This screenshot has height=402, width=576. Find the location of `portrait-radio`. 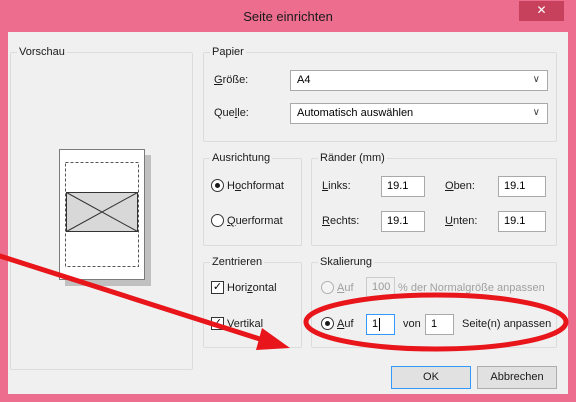

portrait-radio is located at coordinates (217, 185).